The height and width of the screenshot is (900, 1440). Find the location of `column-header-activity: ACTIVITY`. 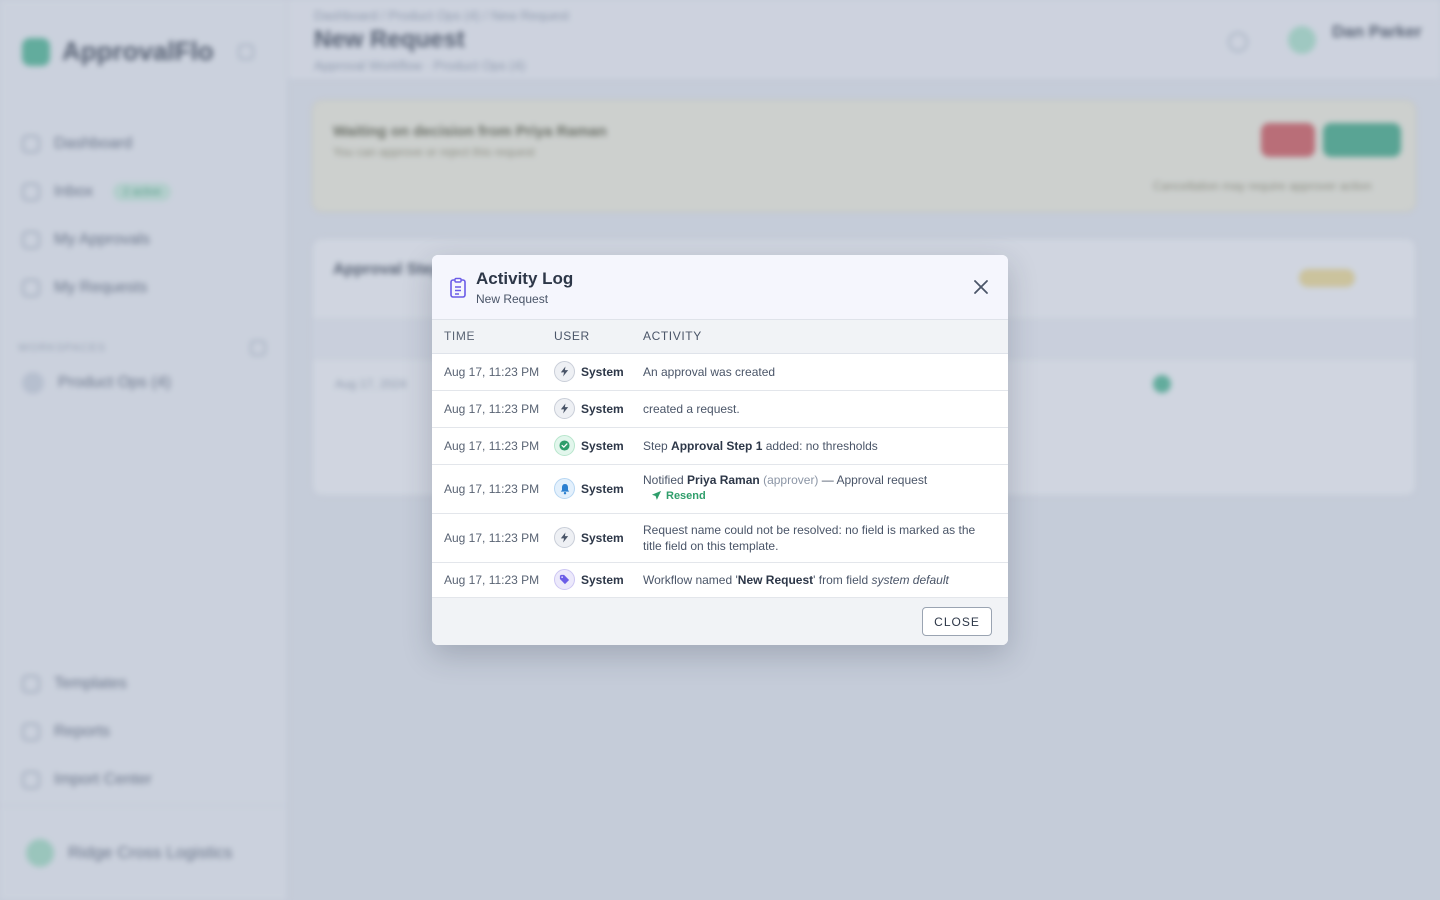

column-header-activity: ACTIVITY is located at coordinates (825, 337).